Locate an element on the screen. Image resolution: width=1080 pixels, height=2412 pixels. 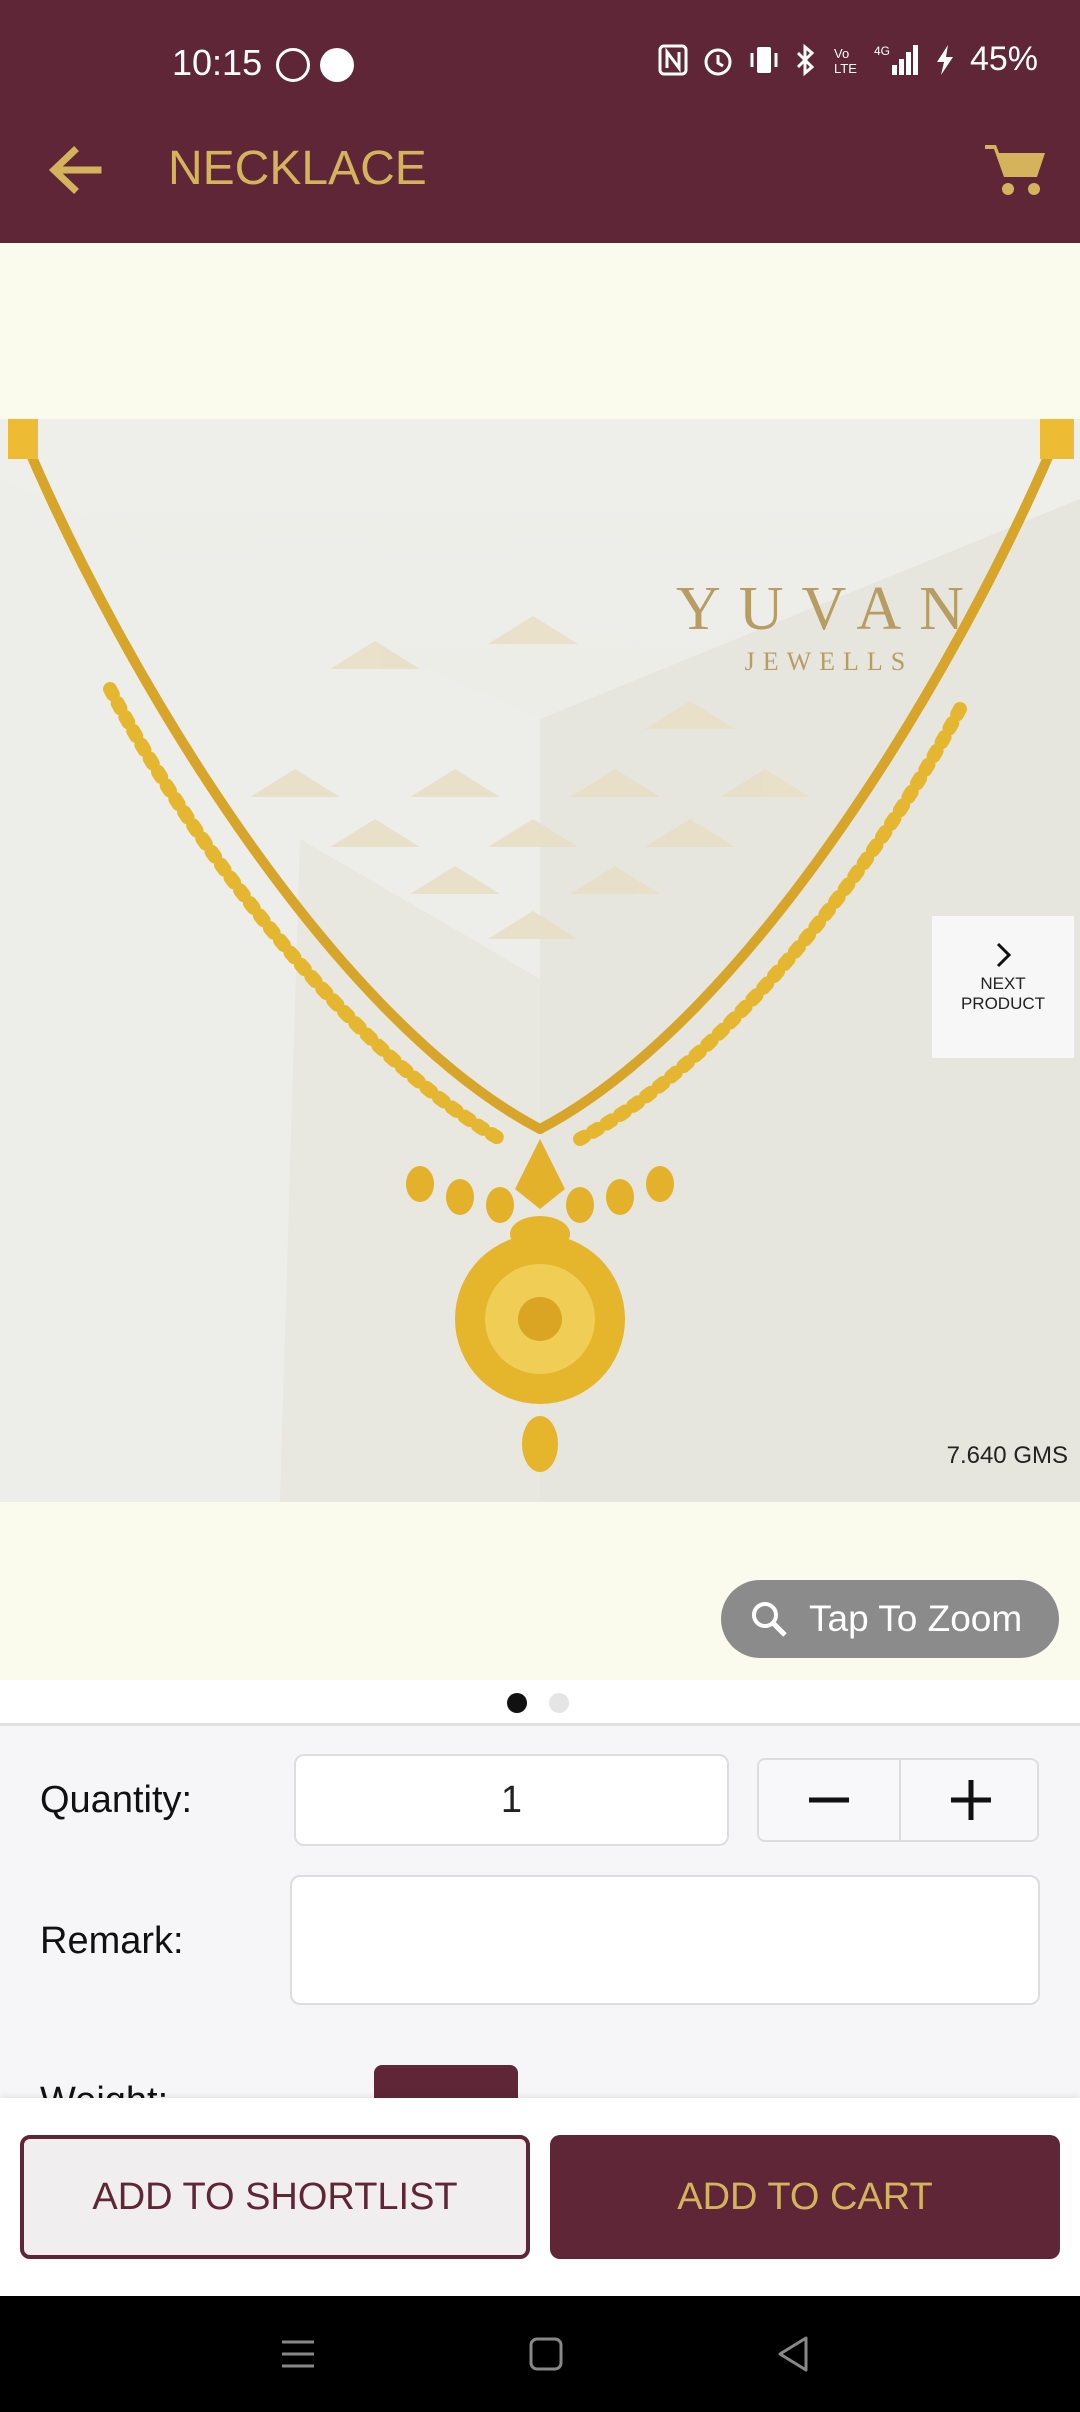
home-icon is located at coordinates (546, 2354).